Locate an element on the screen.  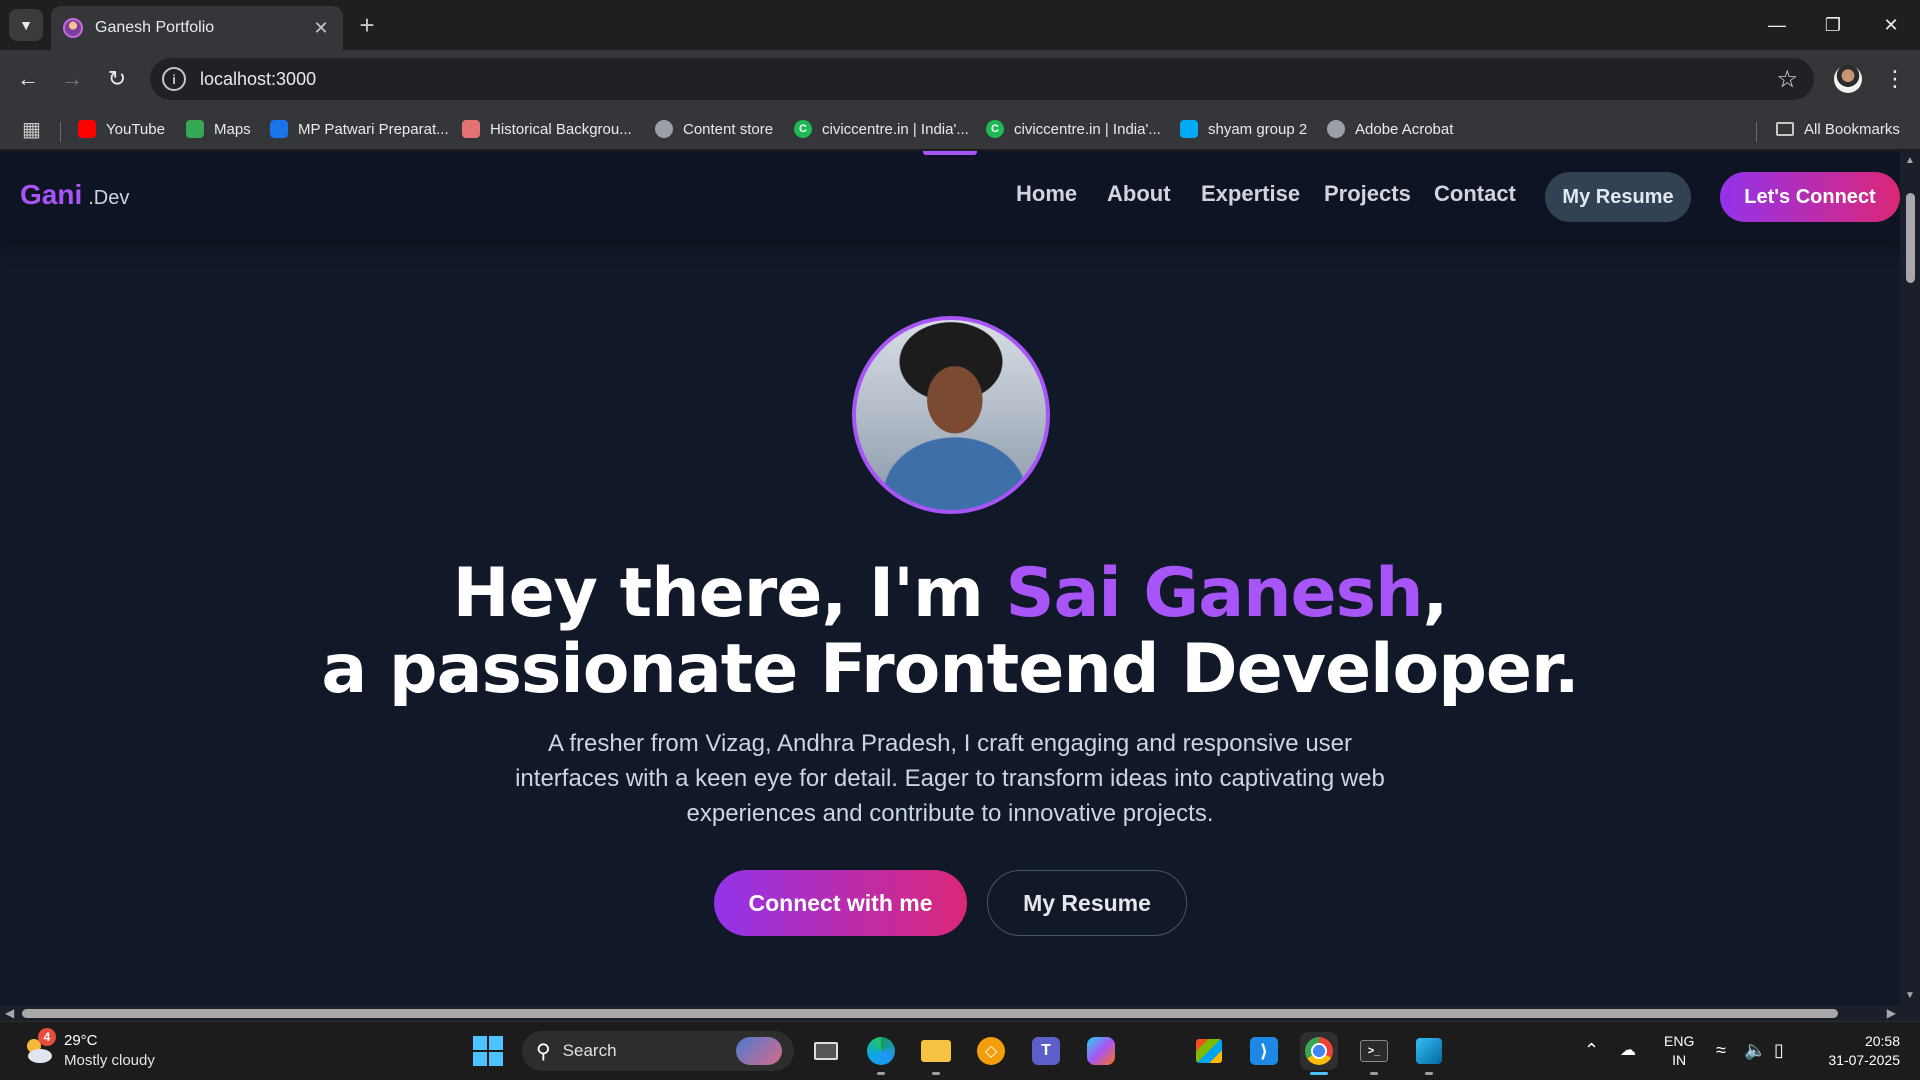
nav-link-expertise: Expertise is located at coordinates (1250, 194).